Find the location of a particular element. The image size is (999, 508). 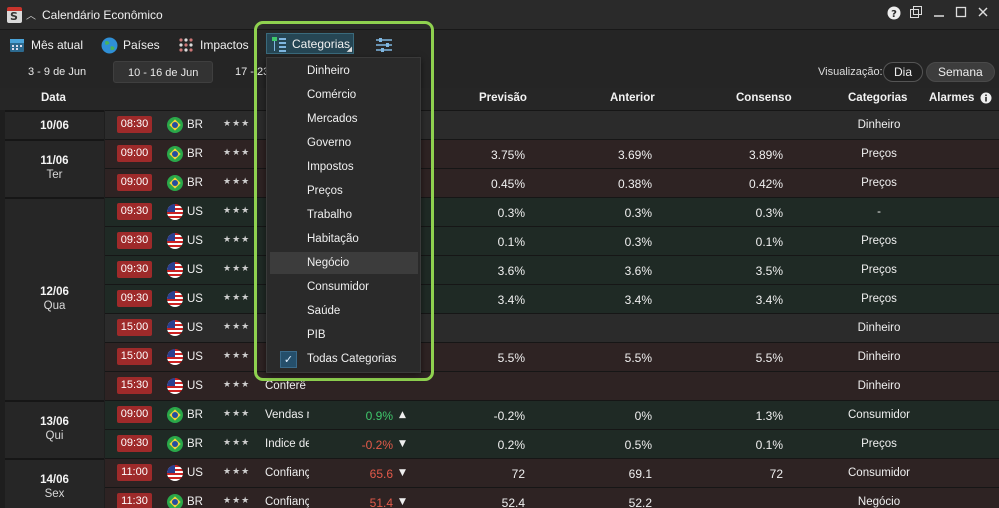

table-row: 15:00US★★★IDinheiro is located at coordinates (552, 327).